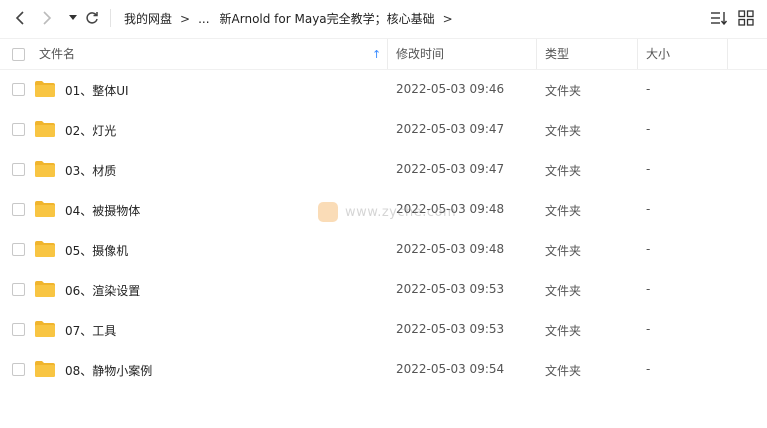 The width and height of the screenshot is (767, 428). What do you see at coordinates (383, 330) in the screenshot?
I see `table-row: 07、工具 2022-05-03 09:53 文件夹 -` at bounding box center [383, 330].